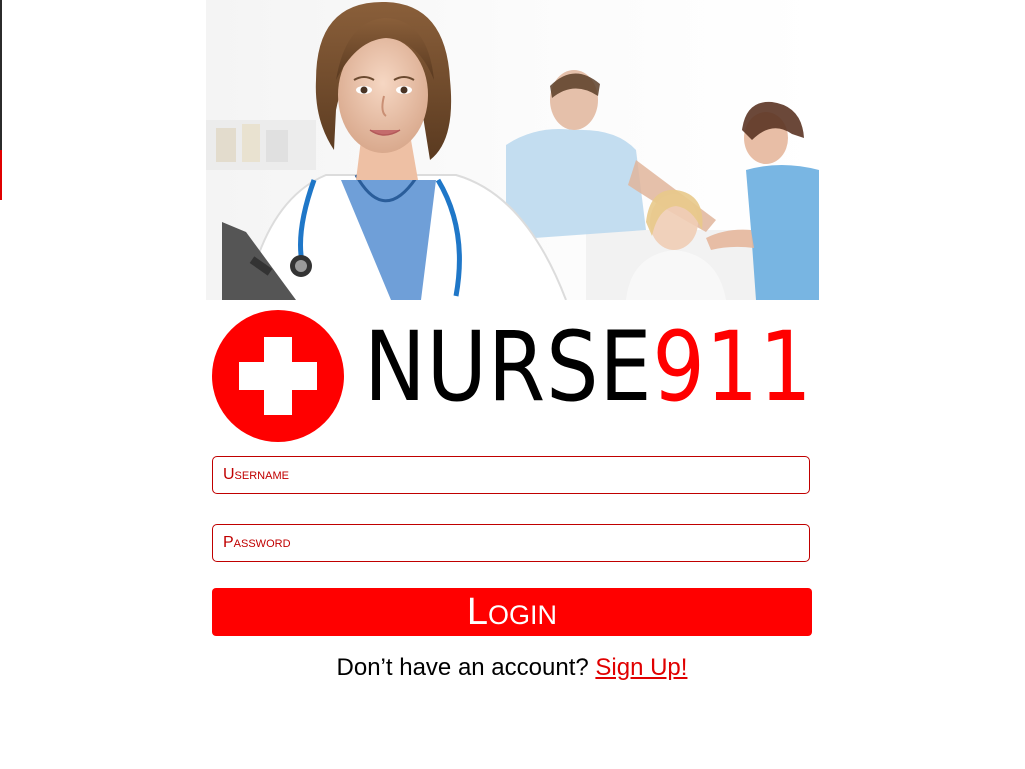 The height and width of the screenshot is (769, 1025). Describe the element at coordinates (1, 175) in the screenshot. I see `window-edge-accent` at that location.